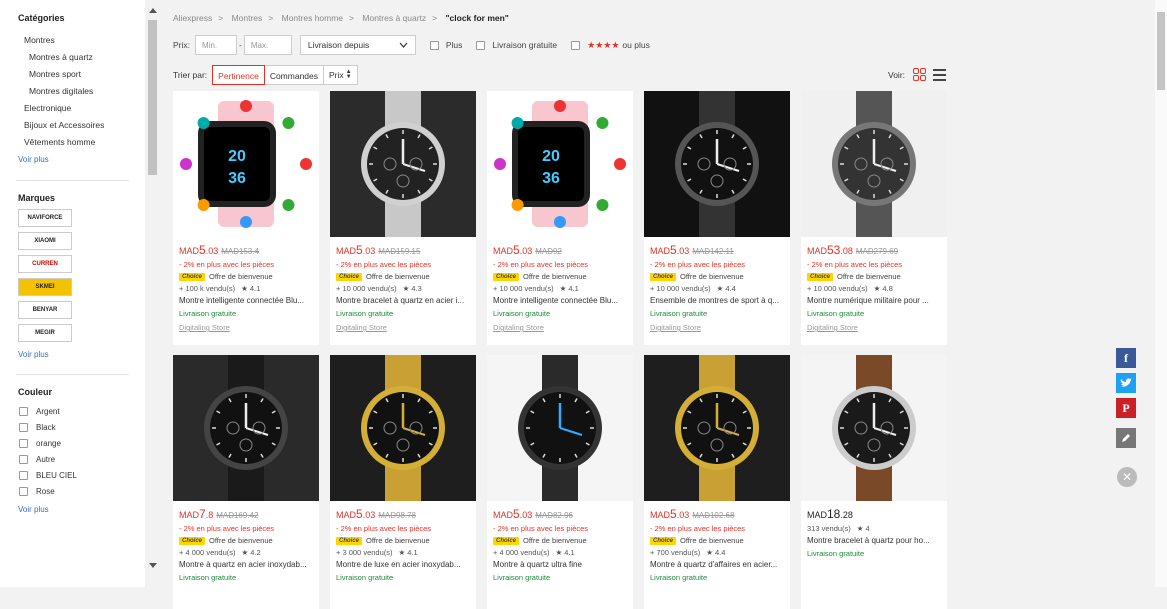 This screenshot has height=609, width=1167. I want to click on twitter-share-icon, so click(1126, 383).